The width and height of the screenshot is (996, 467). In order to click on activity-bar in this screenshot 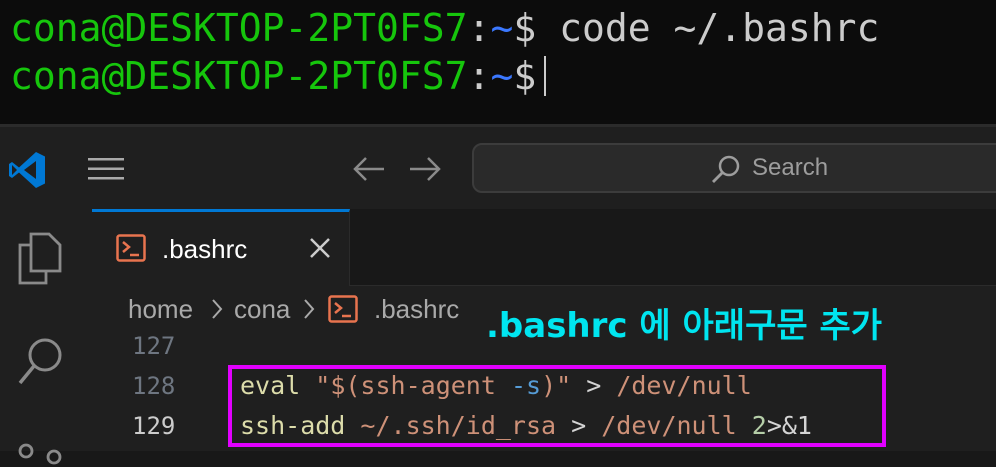, I will do `click(46, 337)`.